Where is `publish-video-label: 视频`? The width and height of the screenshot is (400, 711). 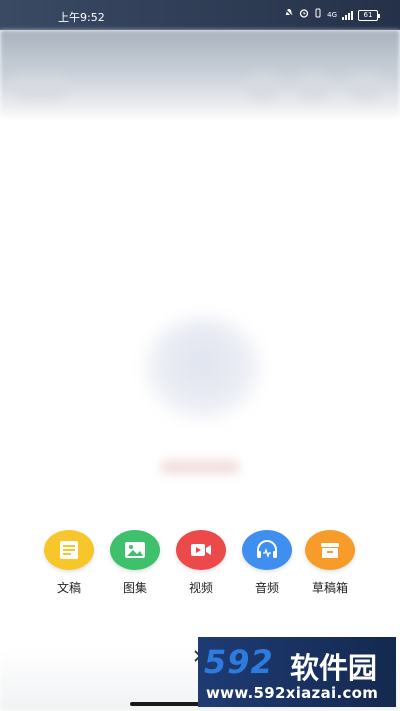
publish-video-label: 视频 is located at coordinates (200, 588).